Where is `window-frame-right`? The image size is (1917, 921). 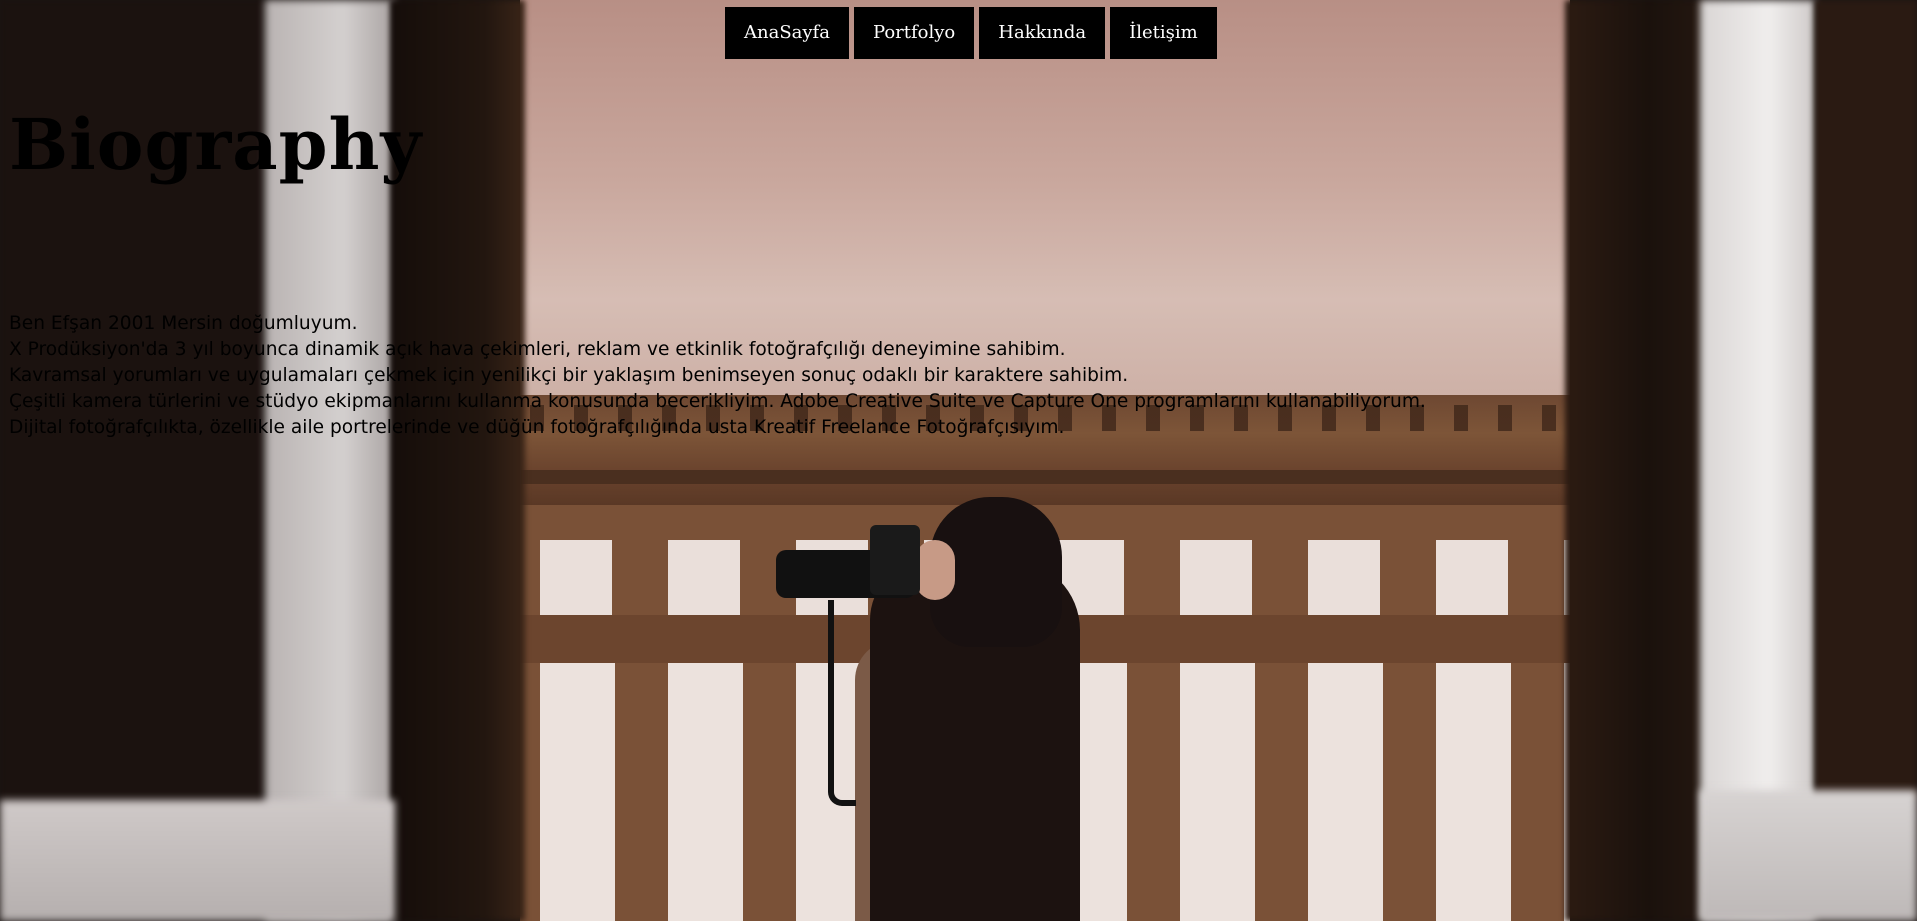
window-frame-right is located at coordinates (1635, 460).